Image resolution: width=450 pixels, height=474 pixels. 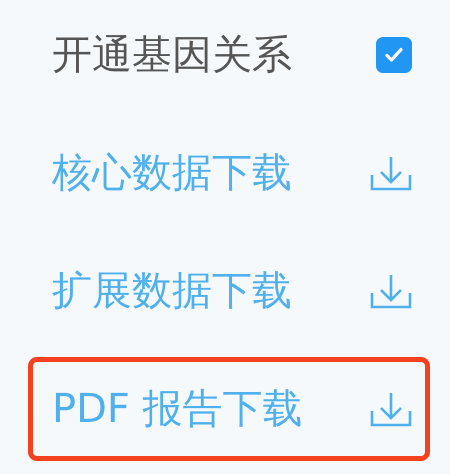 I want to click on download-link: 核心数据下载, so click(x=172, y=173).